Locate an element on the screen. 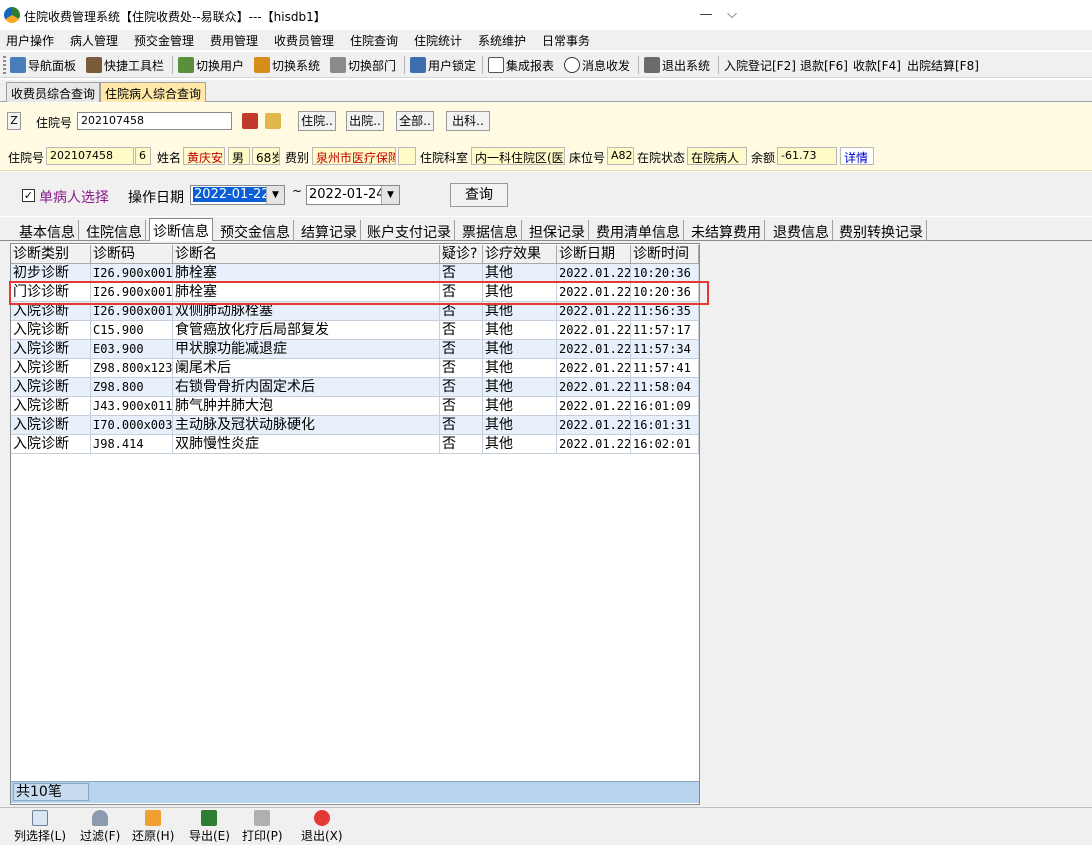  tab-diagnosis-info: 诊断信息 is located at coordinates (181, 229).